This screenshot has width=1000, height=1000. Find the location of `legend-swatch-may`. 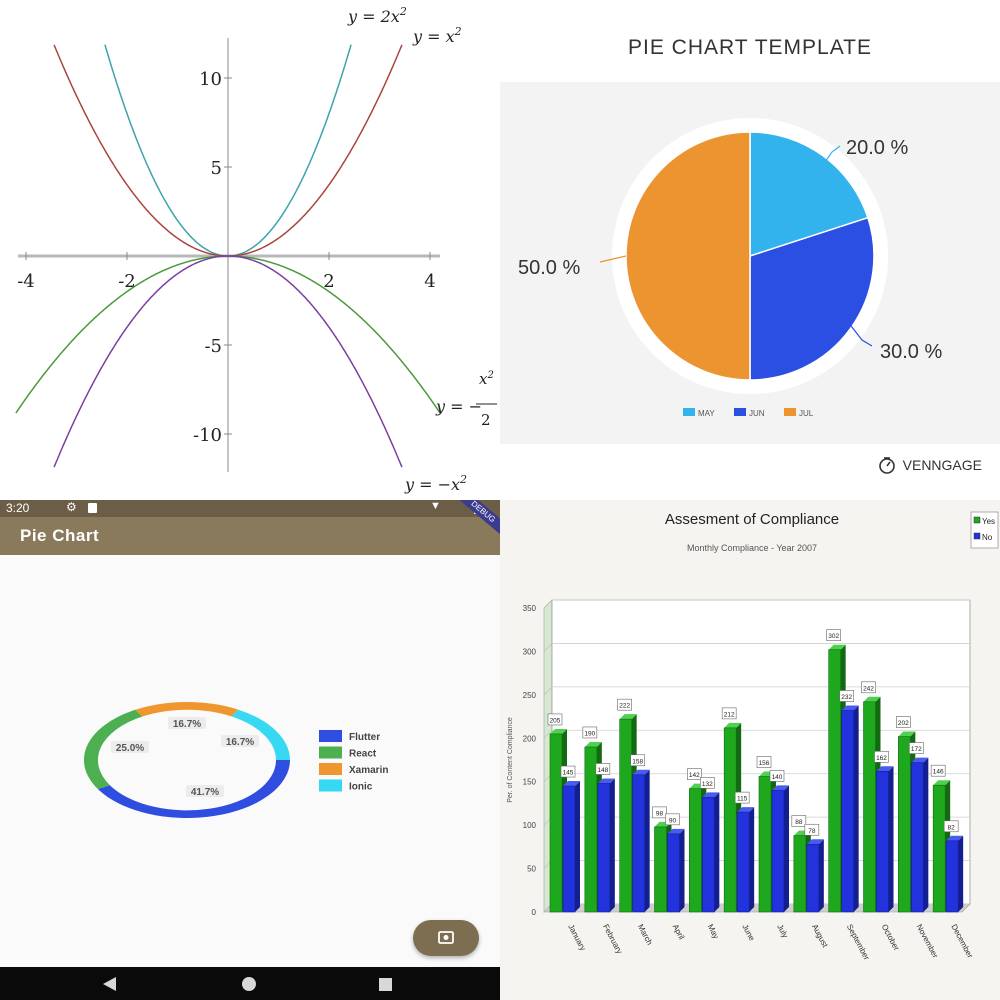

legend-swatch-may is located at coordinates (689, 412).